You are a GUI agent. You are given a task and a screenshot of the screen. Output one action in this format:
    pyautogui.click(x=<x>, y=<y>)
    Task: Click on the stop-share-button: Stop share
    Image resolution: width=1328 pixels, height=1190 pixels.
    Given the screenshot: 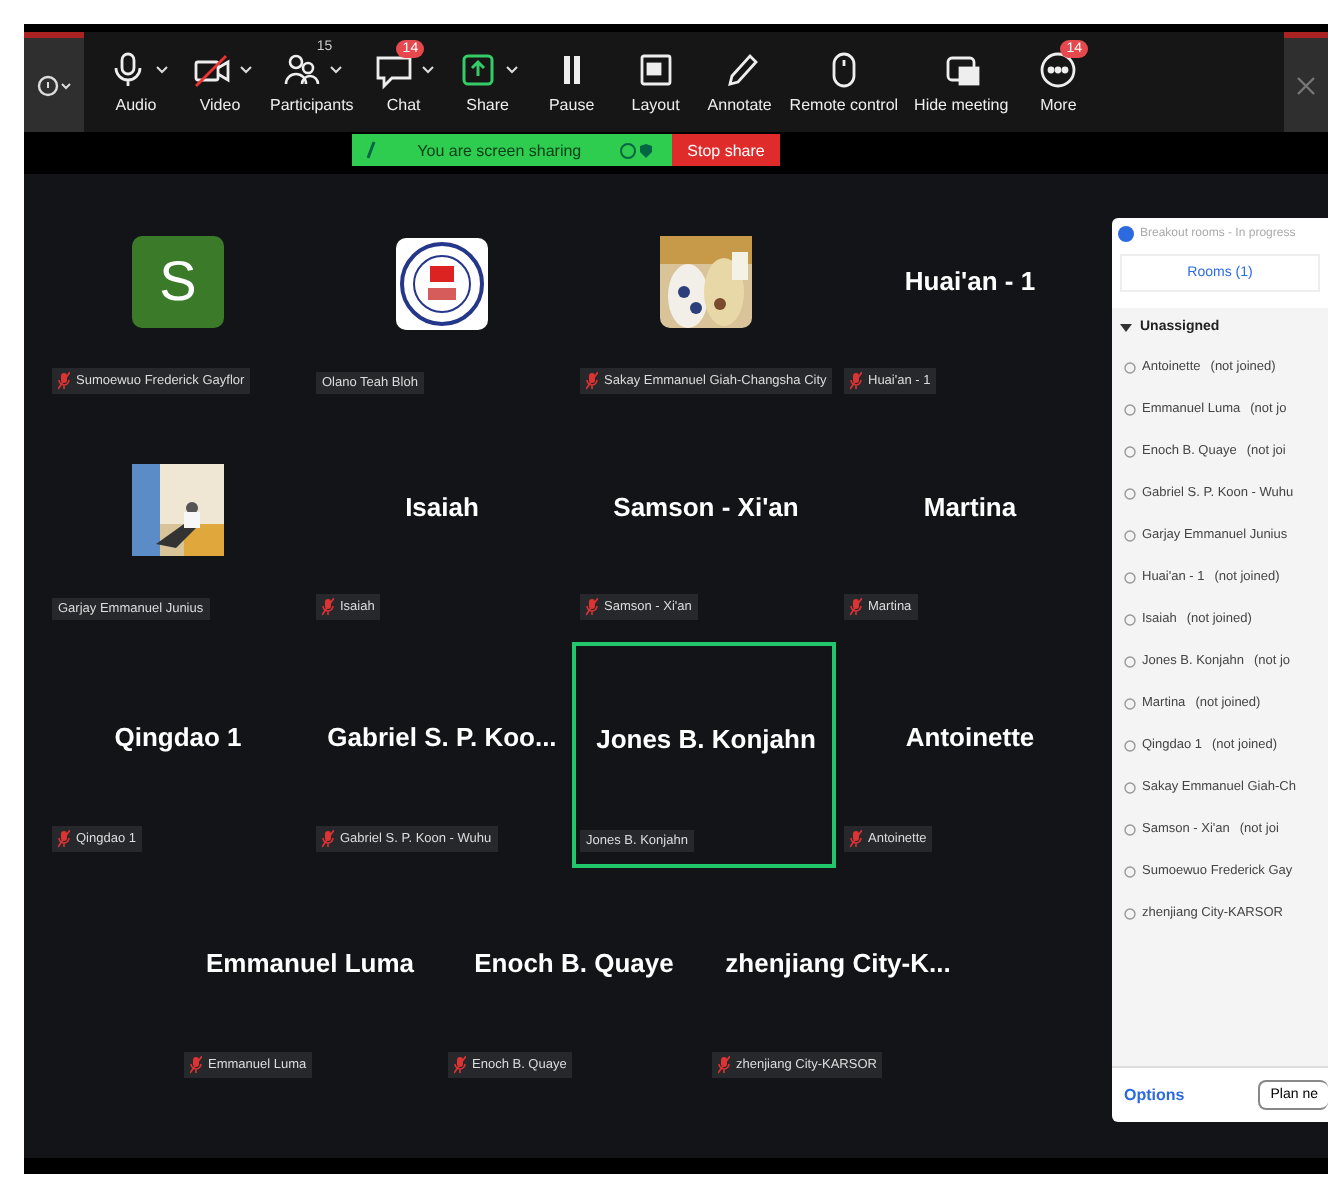 What is the action you would take?
    pyautogui.click(x=726, y=150)
    